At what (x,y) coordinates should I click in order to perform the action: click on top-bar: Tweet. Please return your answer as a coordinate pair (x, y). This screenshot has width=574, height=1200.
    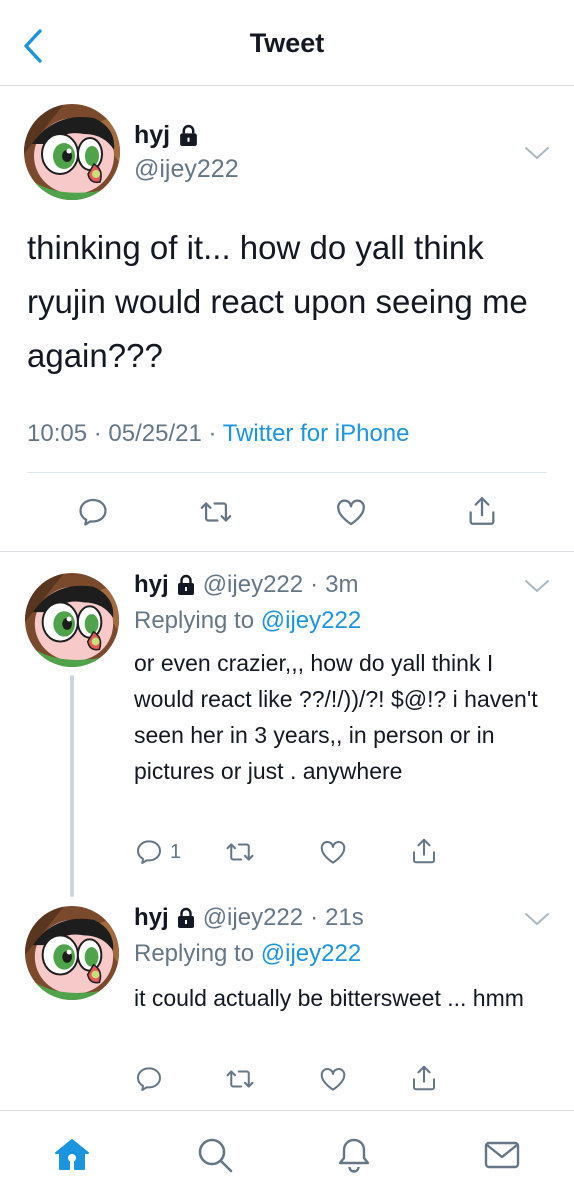
    Looking at the image, I should click on (287, 43).